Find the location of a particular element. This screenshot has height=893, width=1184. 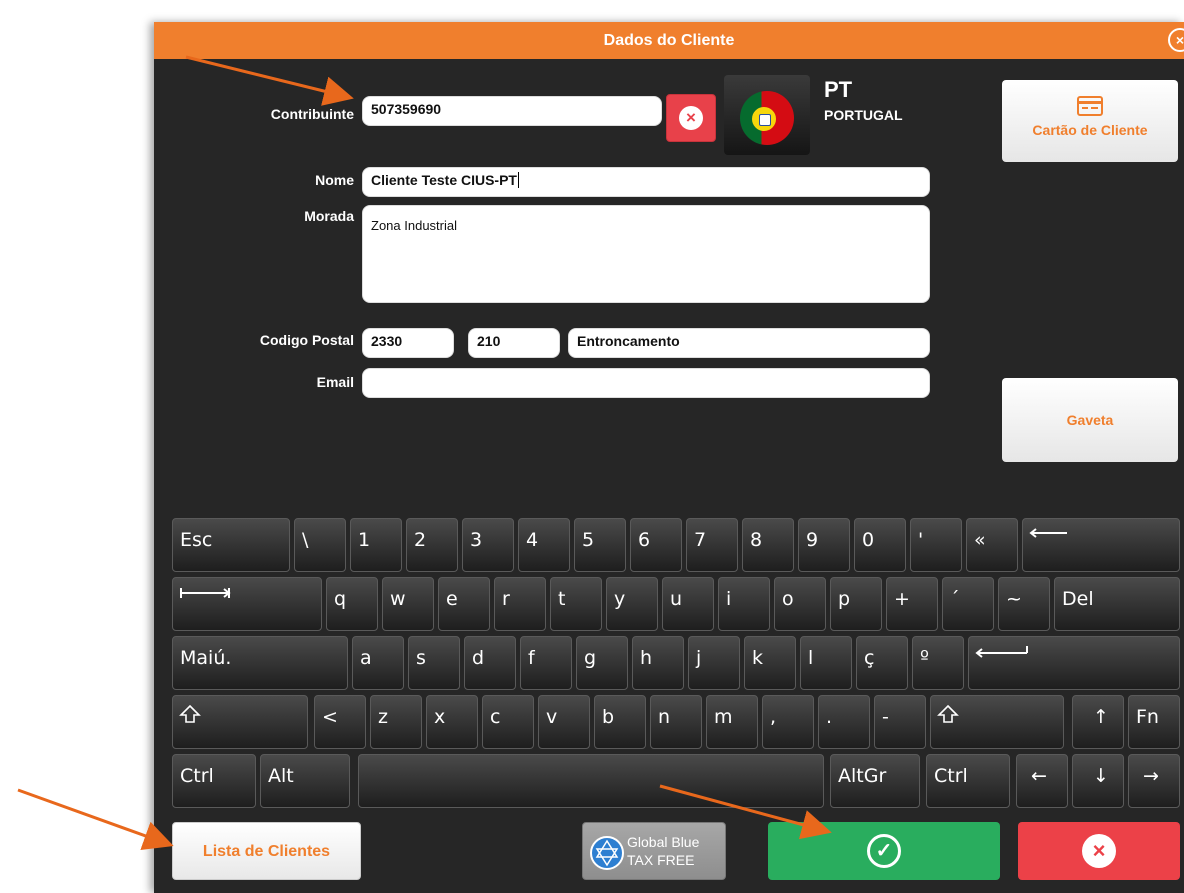

lista-clientes-button: Lista de Clientes is located at coordinates (266, 851).